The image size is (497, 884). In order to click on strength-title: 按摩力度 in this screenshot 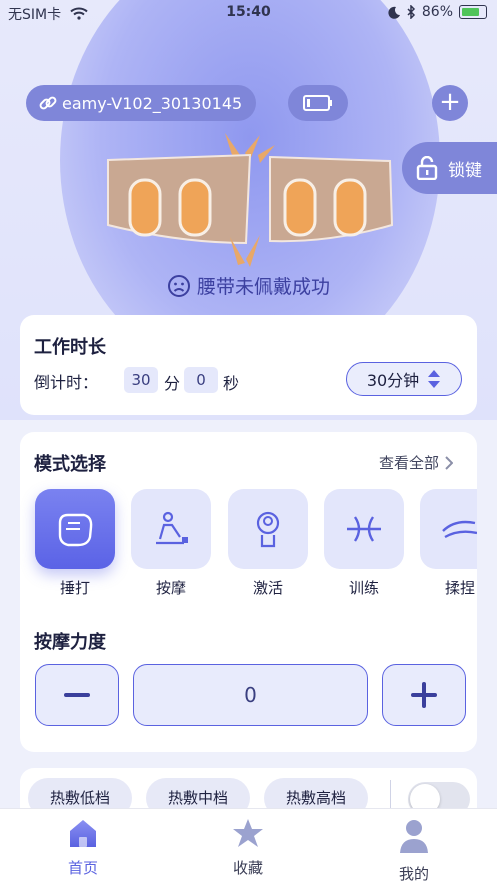, I will do `click(70, 642)`.